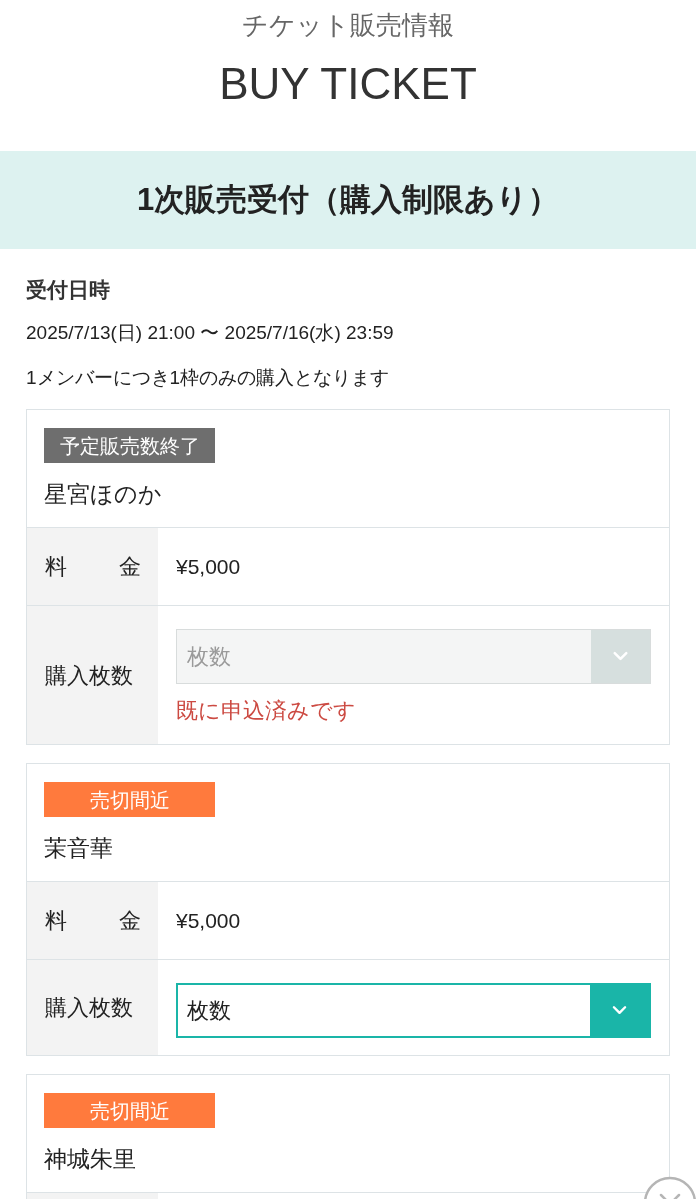 This screenshot has height=1199, width=696. I want to click on page-subtitle: チケット販売情報, so click(348, 25).